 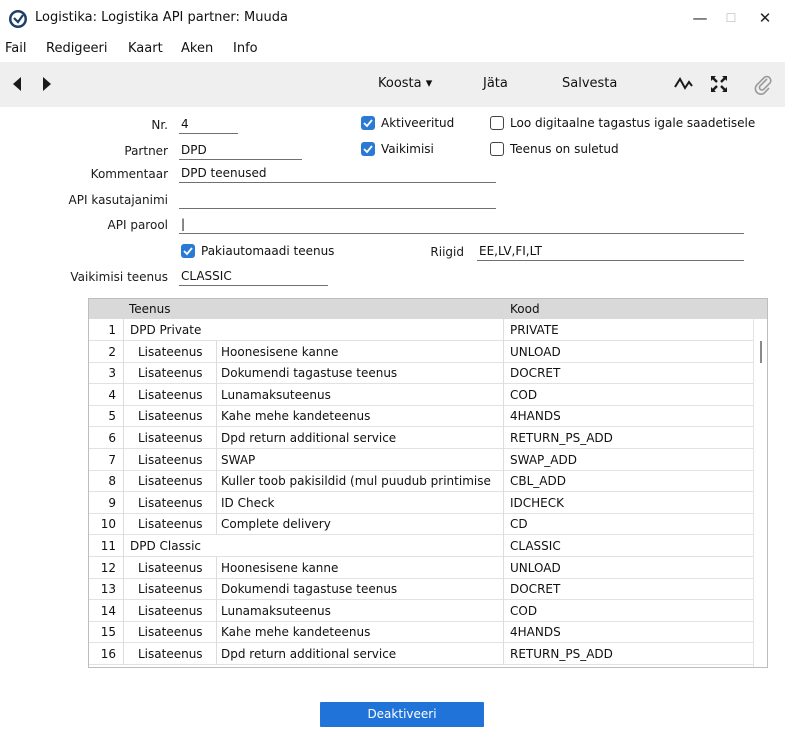 I want to click on nr-field: 4, so click(x=208, y=125).